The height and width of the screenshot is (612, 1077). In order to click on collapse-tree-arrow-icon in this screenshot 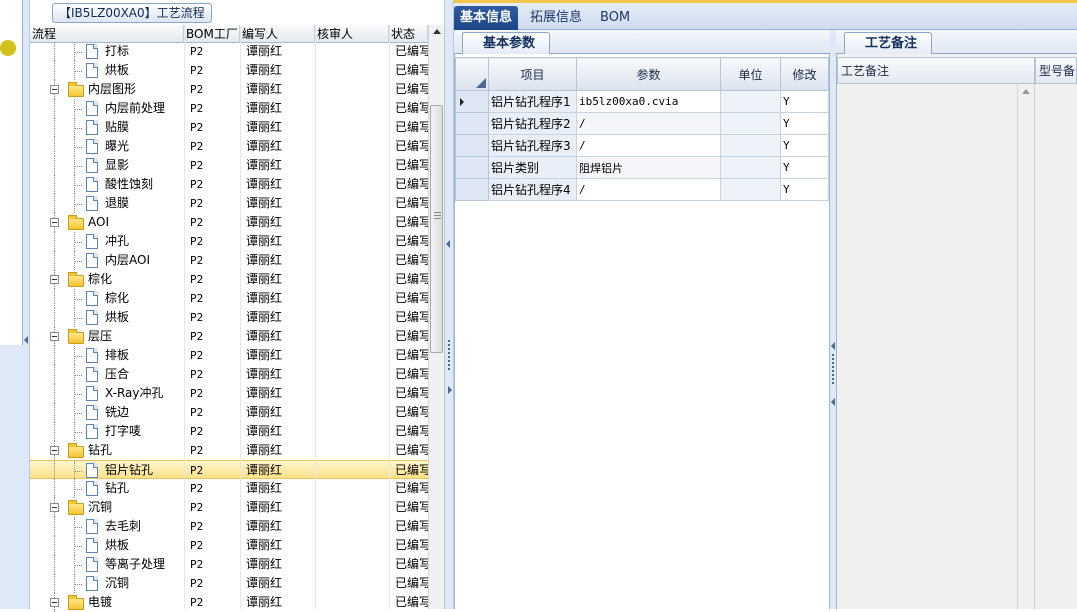, I will do `click(448, 244)`.